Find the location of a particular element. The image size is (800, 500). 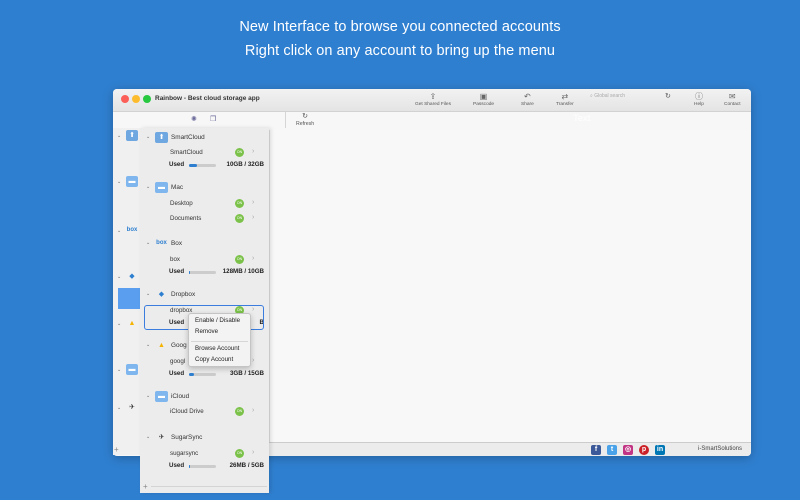

refresh-button: ↻ Refresh is located at coordinates (305, 120).